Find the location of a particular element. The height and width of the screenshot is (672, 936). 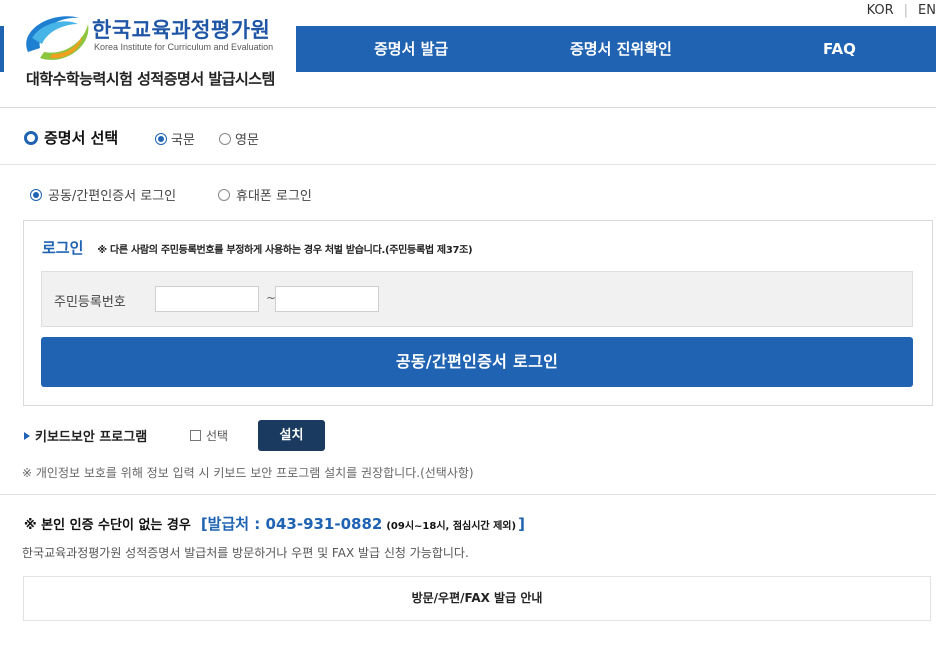

certificate-select-section: 증명서 선택 국문 영문 is located at coordinates (468, 136).